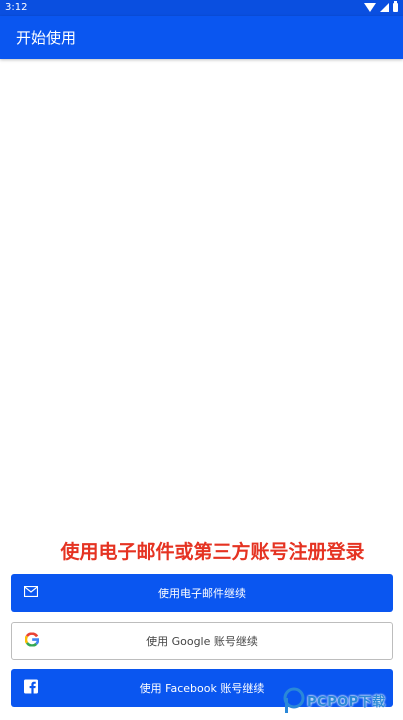 Image resolution: width=403 pixels, height=720 pixels. I want to click on battery-icon, so click(395, 6).